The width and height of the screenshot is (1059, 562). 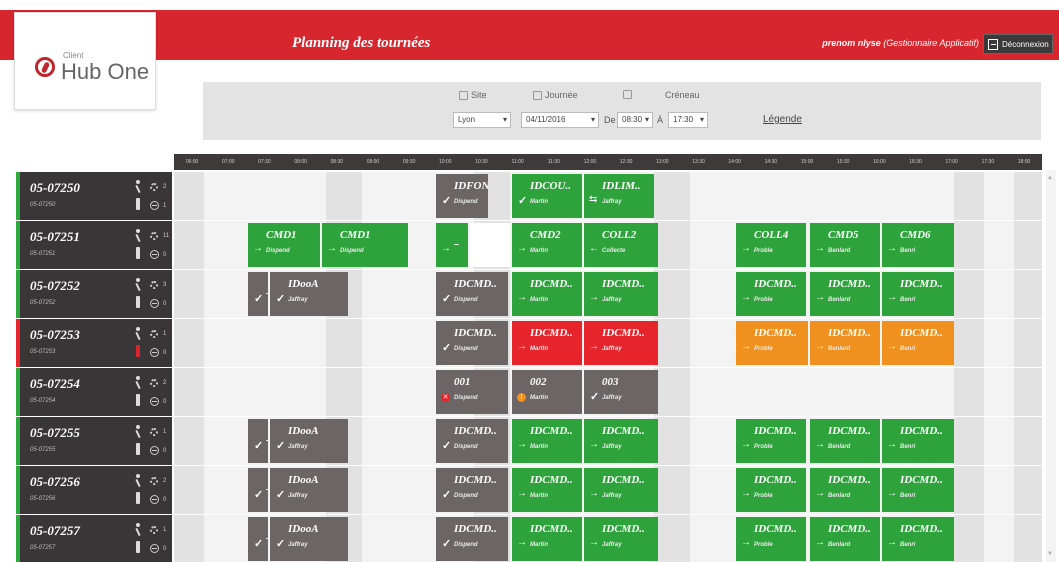 What do you see at coordinates (94, 538) in the screenshot?
I see `vehicle-card: 05-07257 05-07257 1 0` at bounding box center [94, 538].